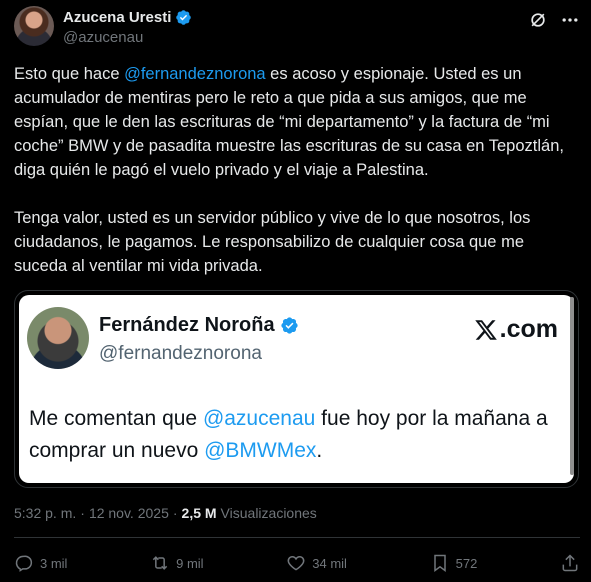 This screenshot has height=582, width=591. I want to click on author-name-row: Azucena Uresti, so click(127, 17).